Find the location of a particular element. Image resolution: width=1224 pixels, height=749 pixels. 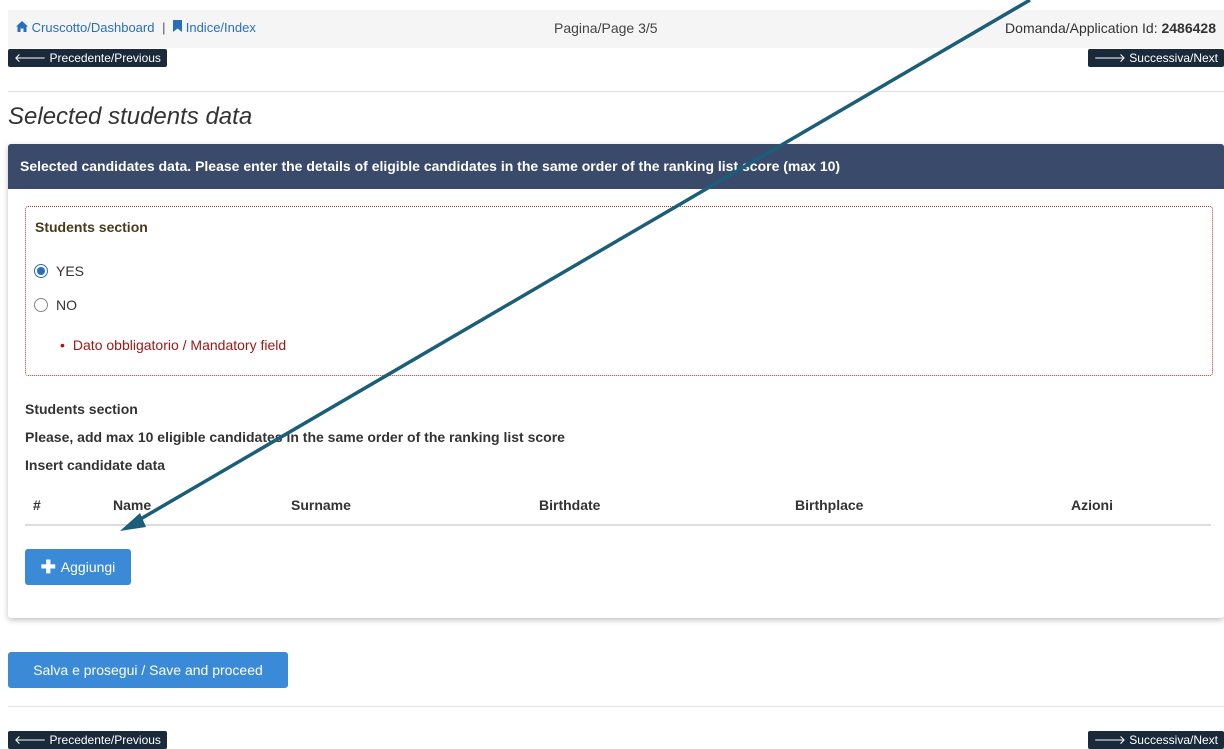

previous-label: Precedente/Previous is located at coordinates (105, 58).